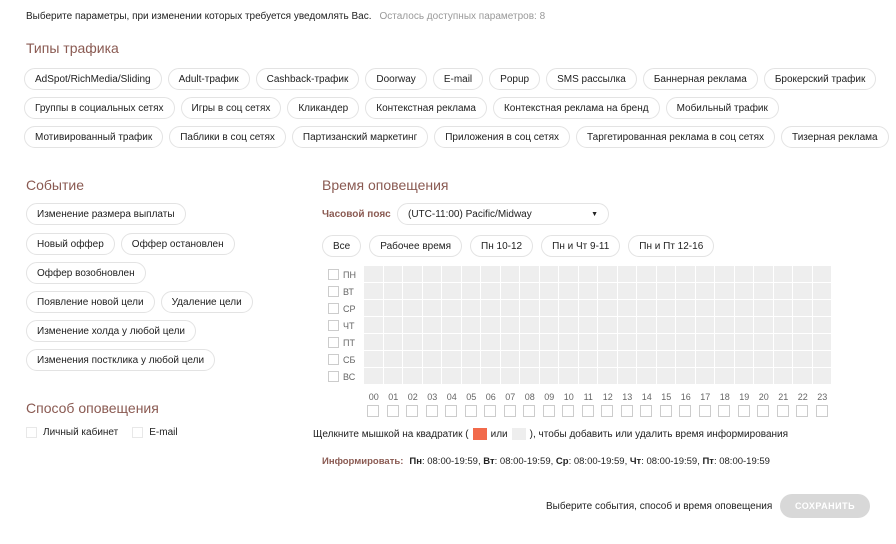 Image resolution: width=896 pixels, height=544 pixels. What do you see at coordinates (227, 137) in the screenshot?
I see `traffic-chip: Паблики в соц сетях` at bounding box center [227, 137].